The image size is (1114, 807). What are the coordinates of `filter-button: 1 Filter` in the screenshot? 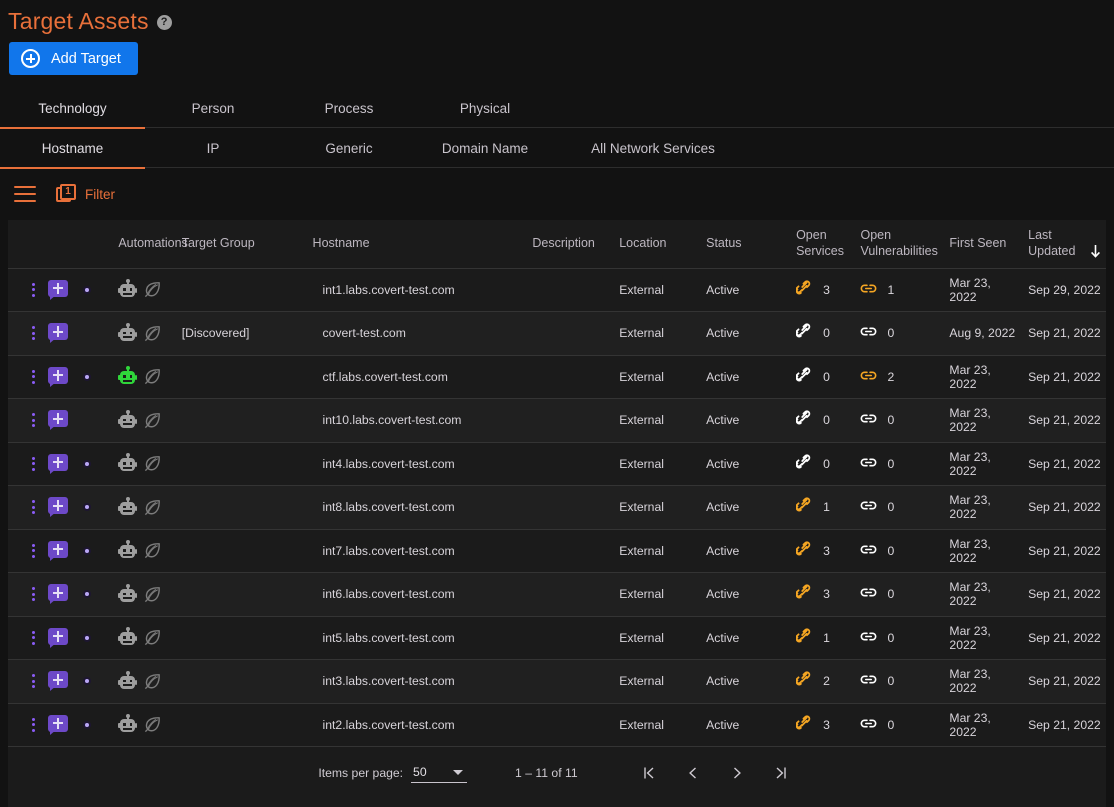 It's located at (85, 194).